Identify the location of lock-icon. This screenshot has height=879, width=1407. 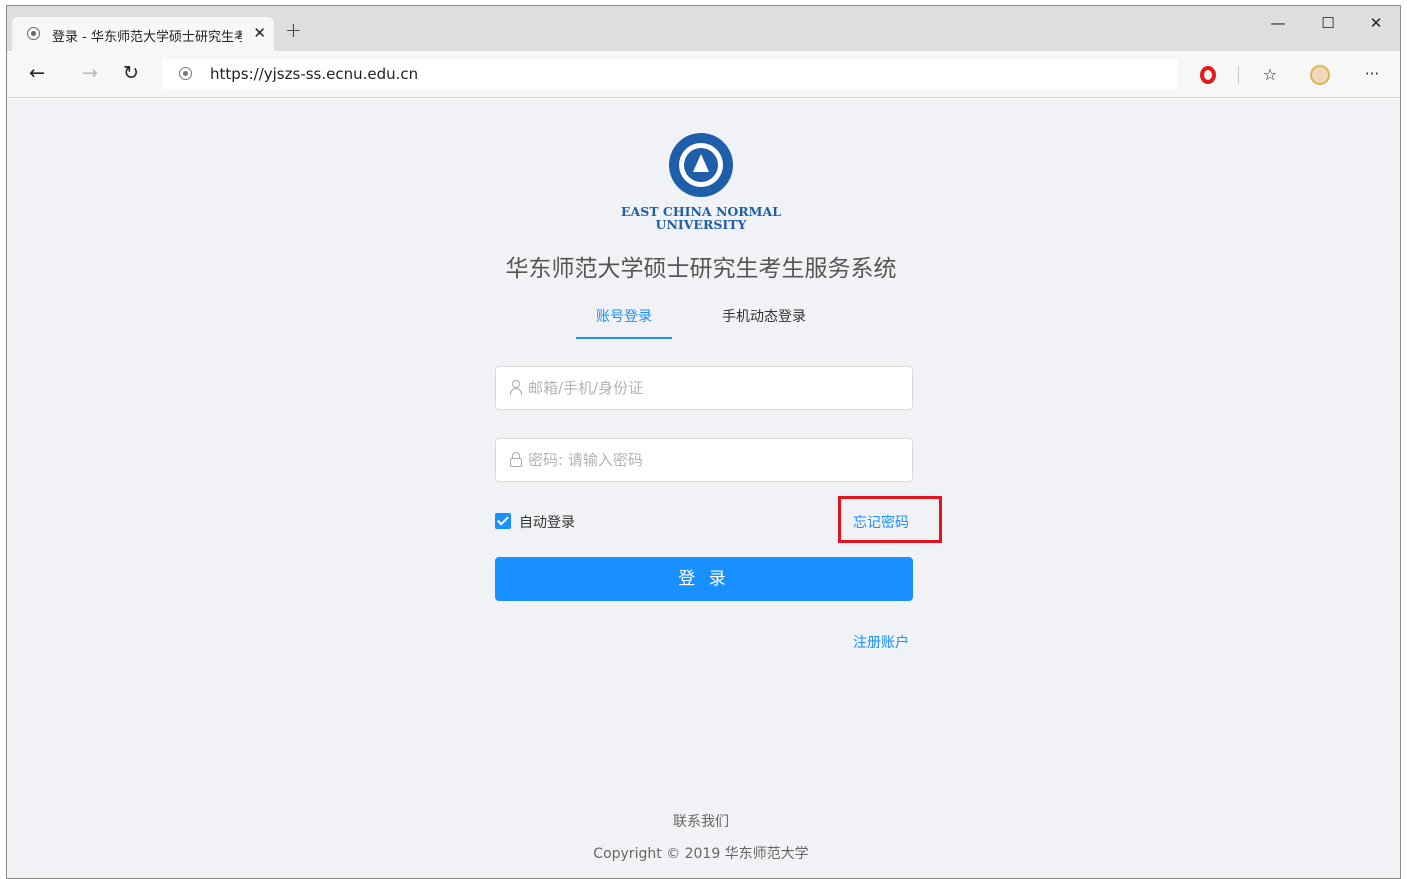
(516, 459).